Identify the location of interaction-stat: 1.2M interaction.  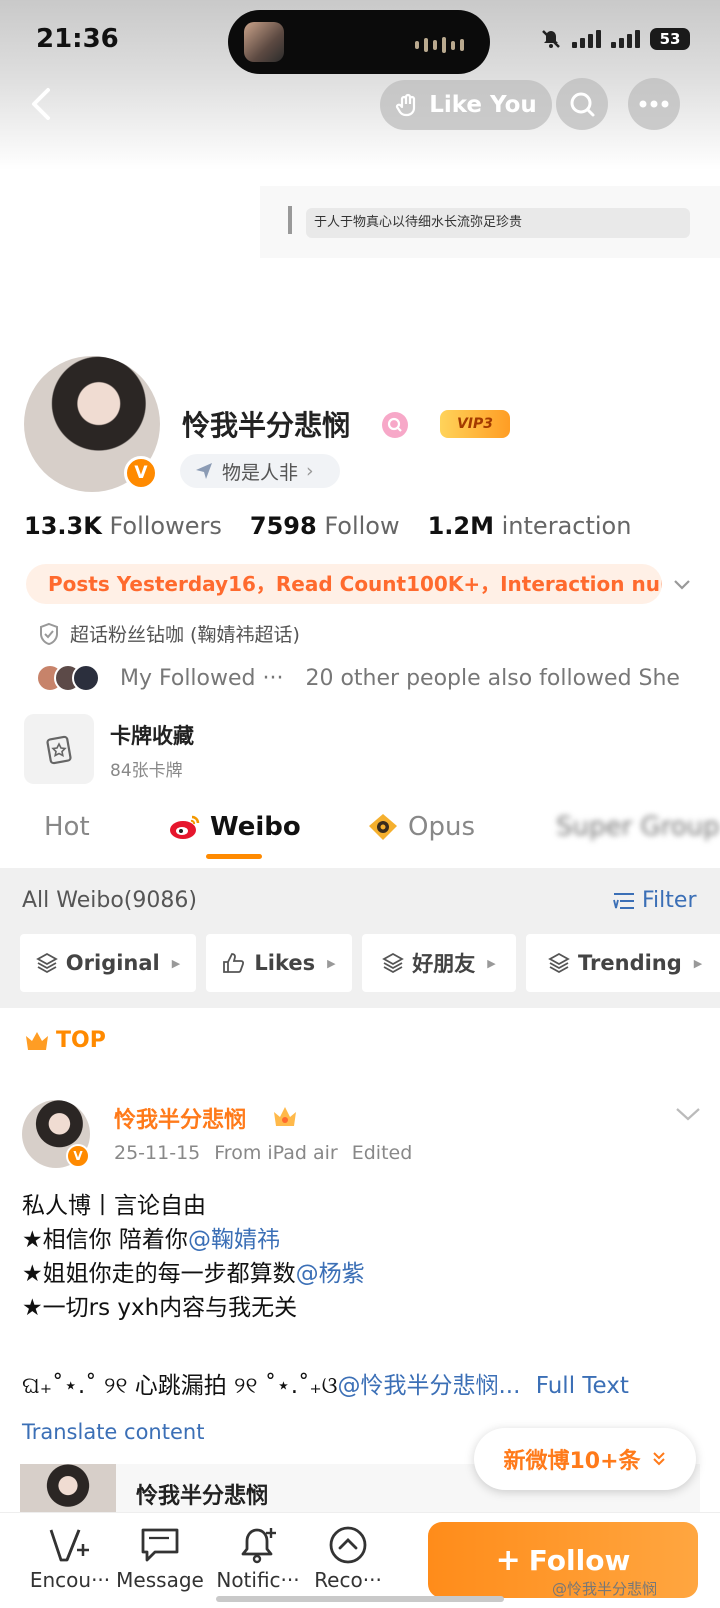
(530, 526).